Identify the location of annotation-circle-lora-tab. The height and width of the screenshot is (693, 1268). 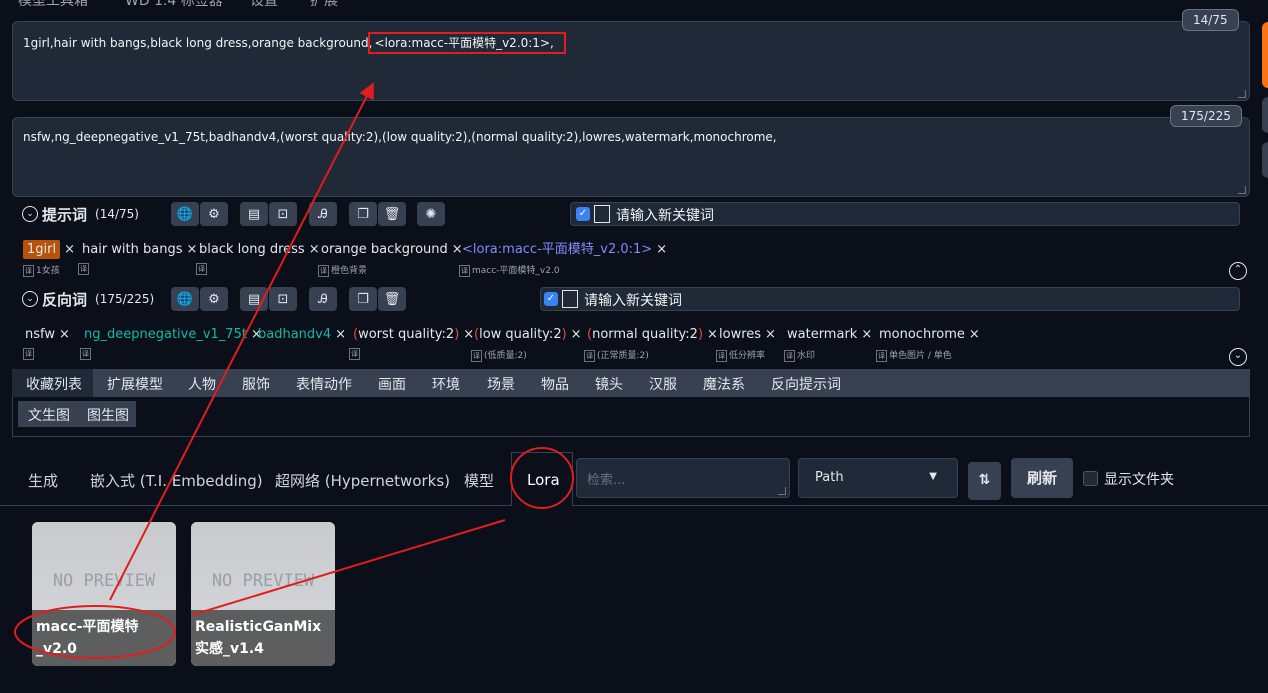
(542, 478).